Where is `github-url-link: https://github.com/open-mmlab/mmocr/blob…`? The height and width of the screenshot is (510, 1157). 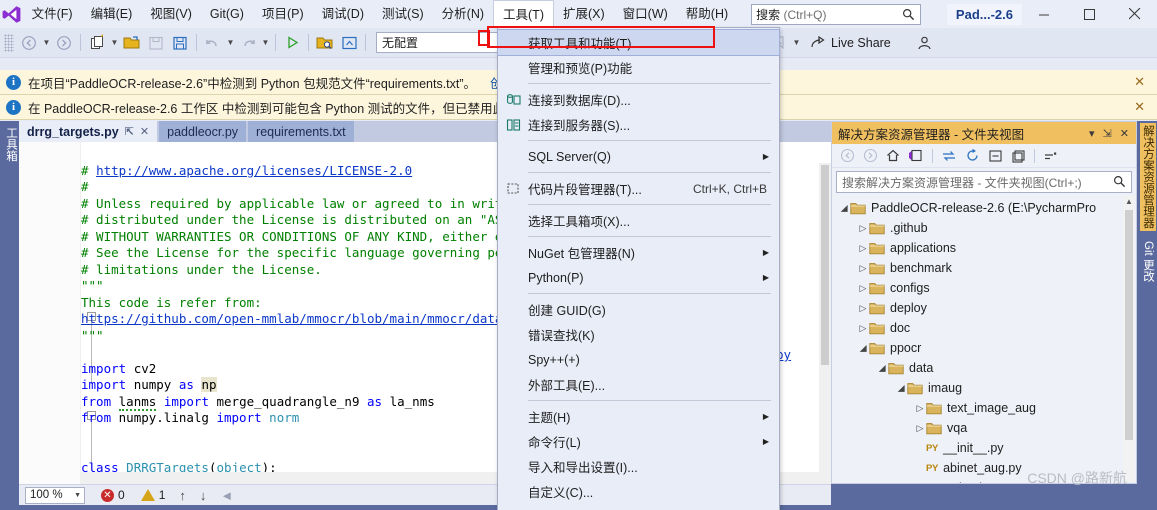 github-url-link: https://github.com/open-mmlab/mmocr/blob… is located at coordinates (307, 318).